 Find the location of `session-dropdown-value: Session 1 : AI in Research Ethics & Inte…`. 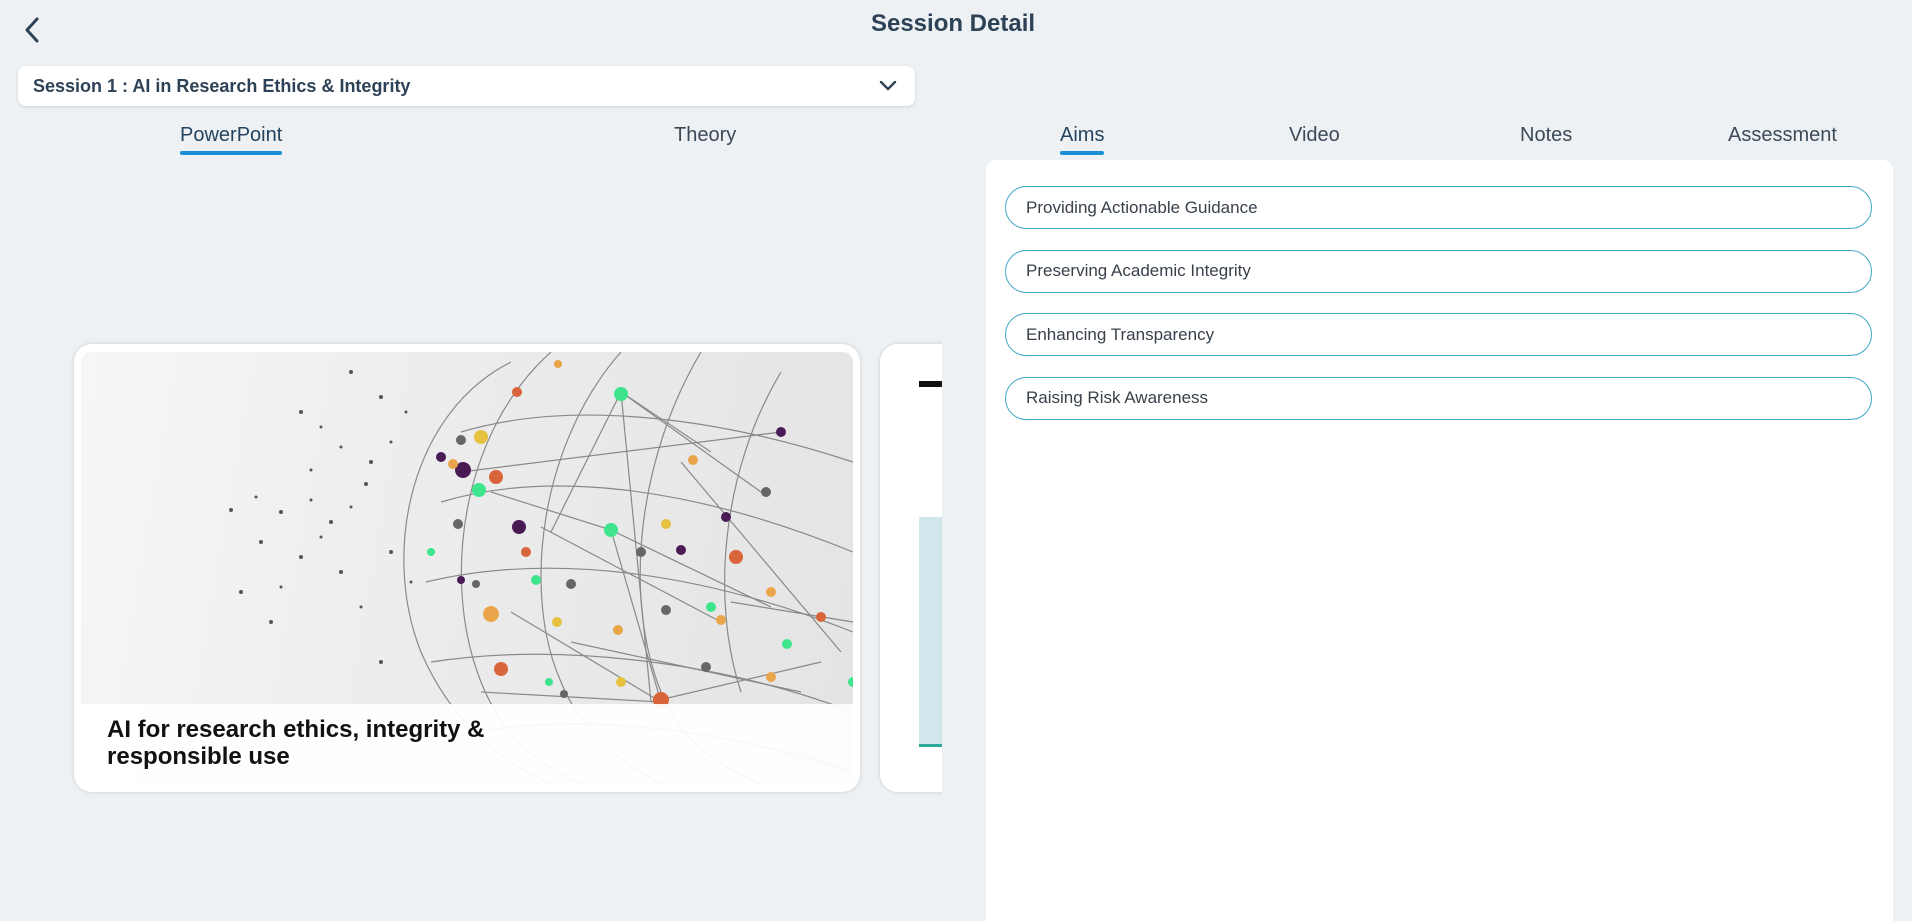

session-dropdown-value: Session 1 : AI in Research Ethics & Inte… is located at coordinates (222, 85).